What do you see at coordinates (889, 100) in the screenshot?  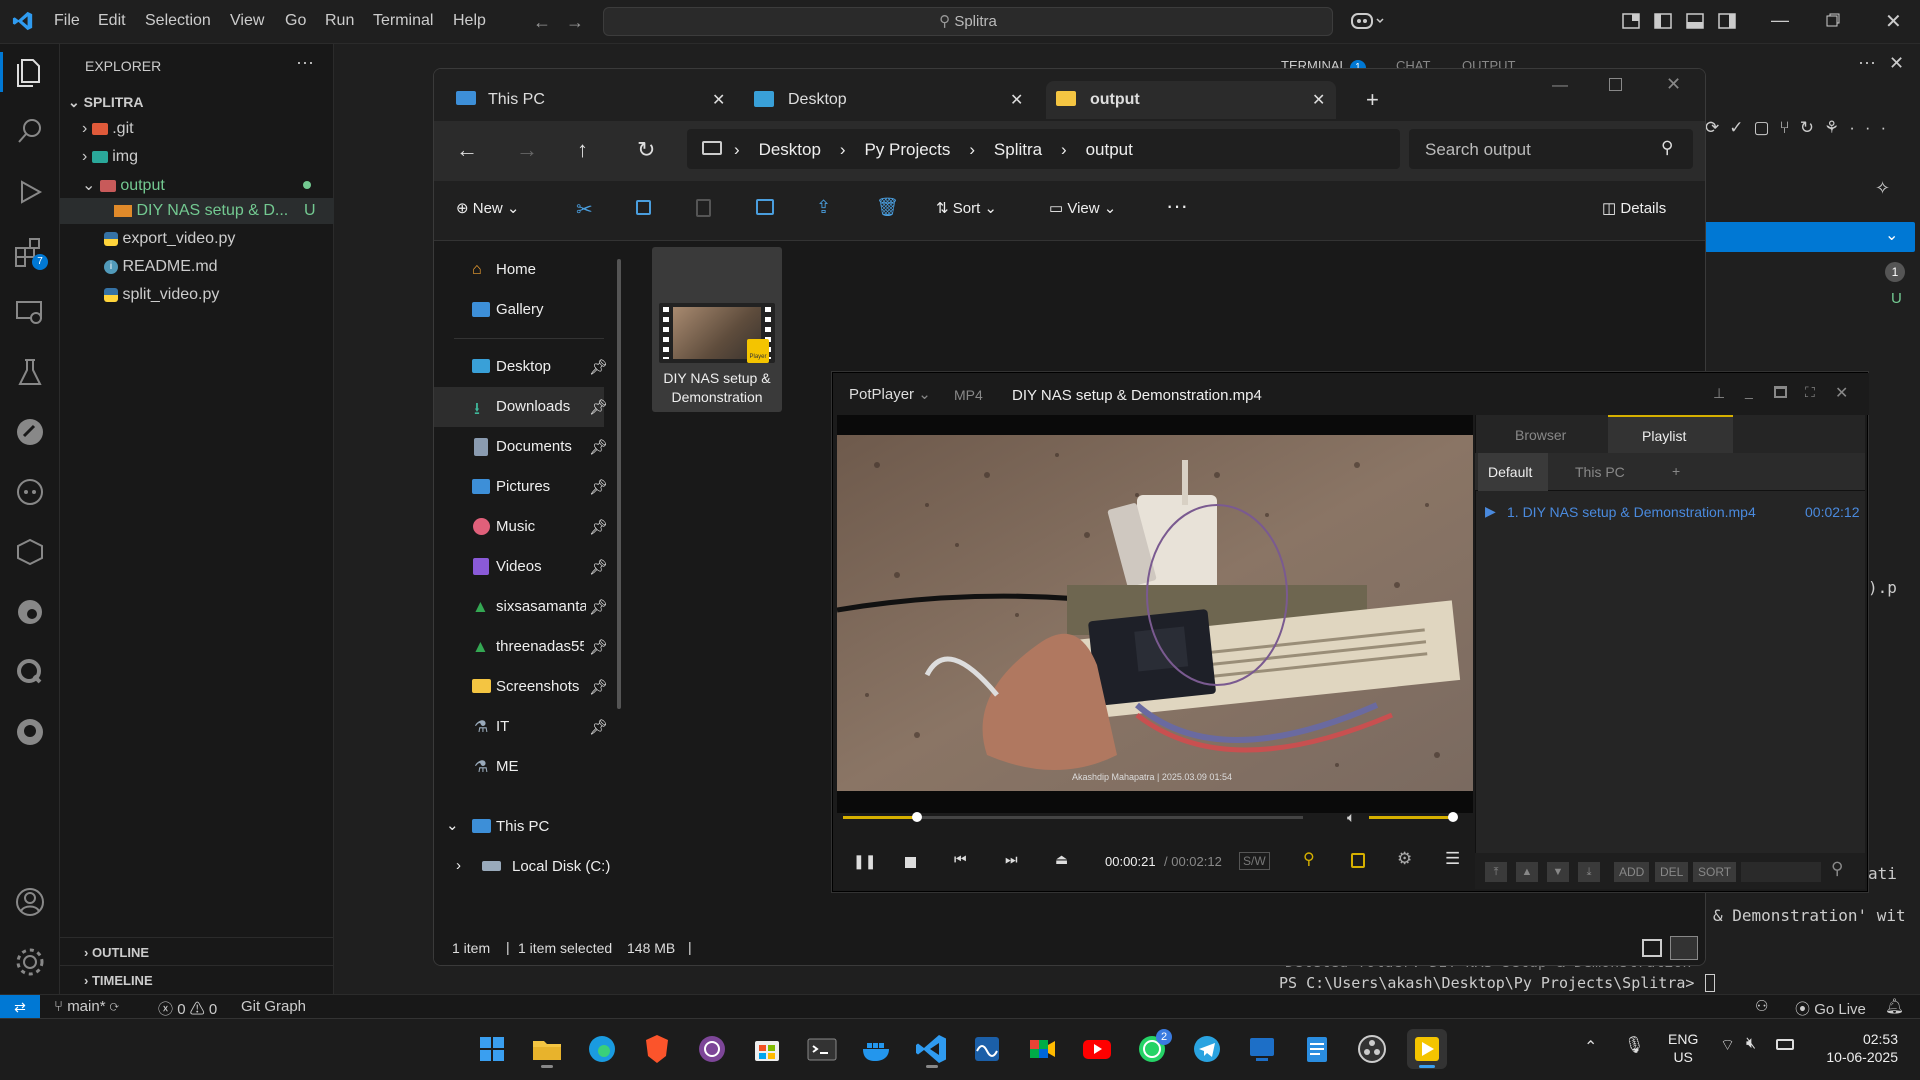 I see `tab-desktop: Desktop ✕` at bounding box center [889, 100].